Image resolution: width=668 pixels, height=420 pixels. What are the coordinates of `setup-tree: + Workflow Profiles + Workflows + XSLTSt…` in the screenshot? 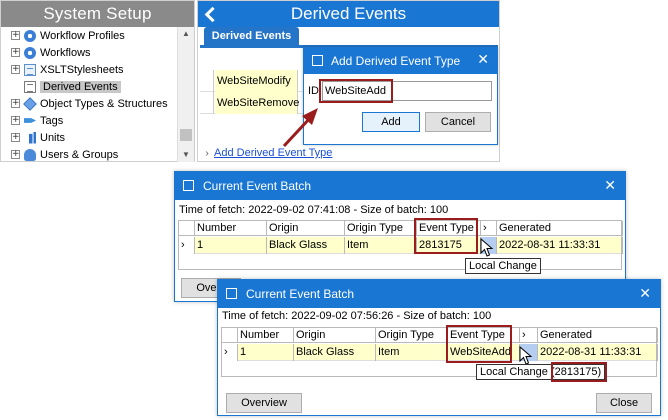 It's located at (89, 95).